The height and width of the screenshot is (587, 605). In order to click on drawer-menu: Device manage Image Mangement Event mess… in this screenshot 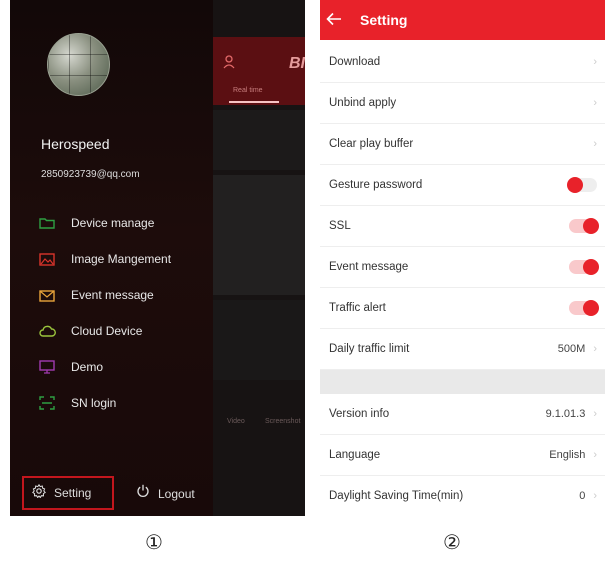, I will do `click(128, 313)`.